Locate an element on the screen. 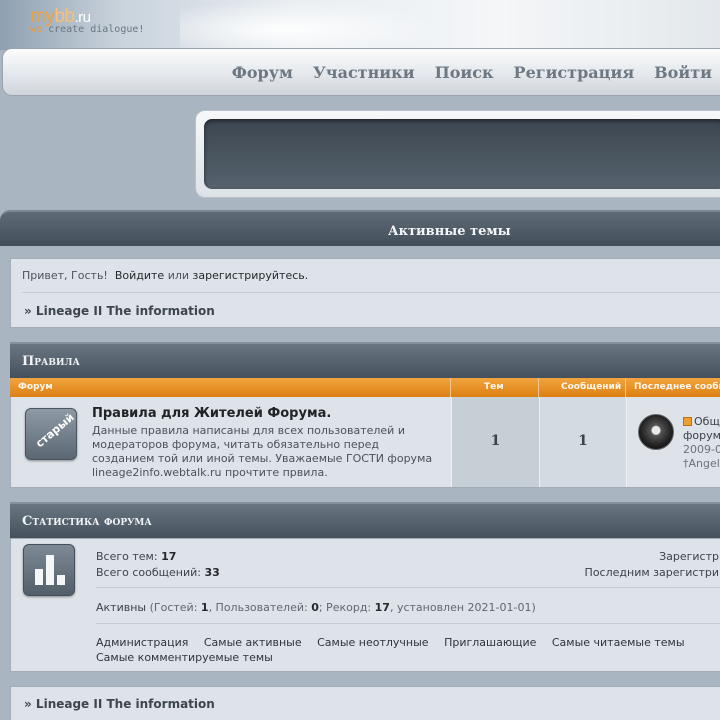  register-link: зарегистрируйтесь. is located at coordinates (251, 275).